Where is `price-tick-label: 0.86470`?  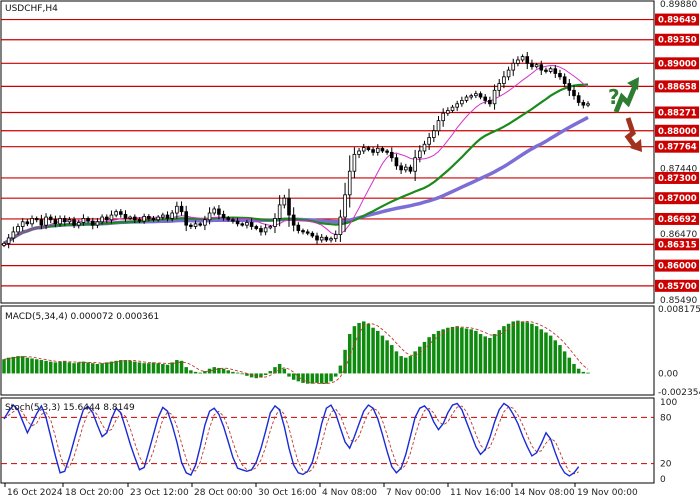 price-tick-label: 0.86470 is located at coordinates (678, 235).